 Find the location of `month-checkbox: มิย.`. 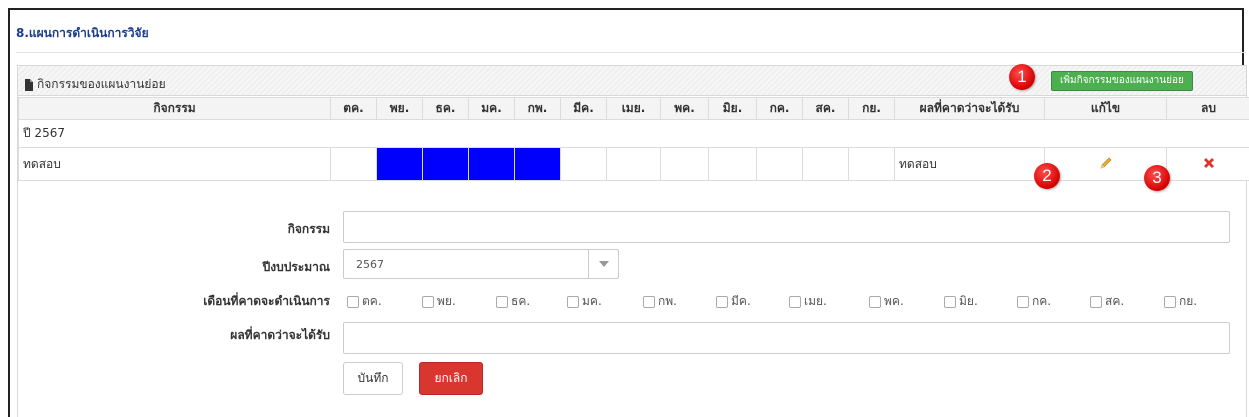

month-checkbox: มิย. is located at coordinates (961, 301).